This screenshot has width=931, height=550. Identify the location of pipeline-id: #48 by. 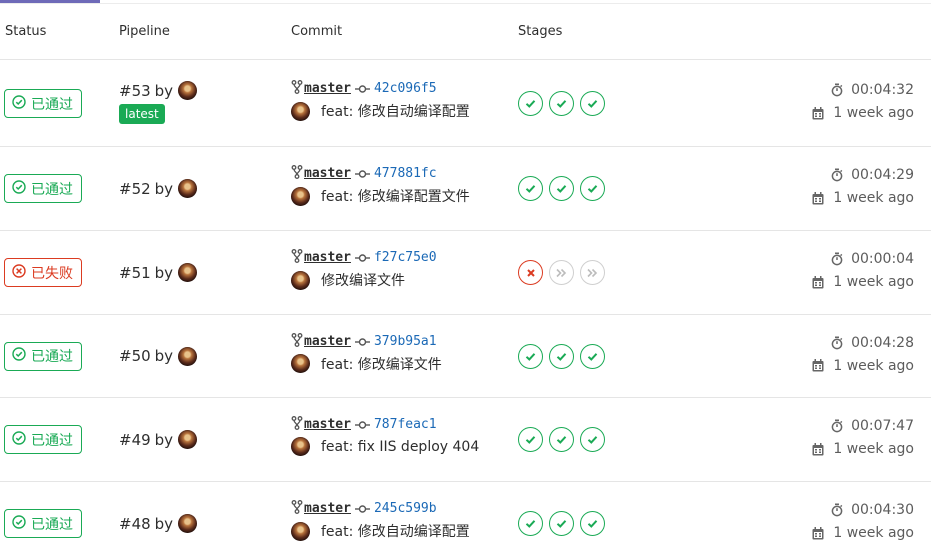
(158, 523).